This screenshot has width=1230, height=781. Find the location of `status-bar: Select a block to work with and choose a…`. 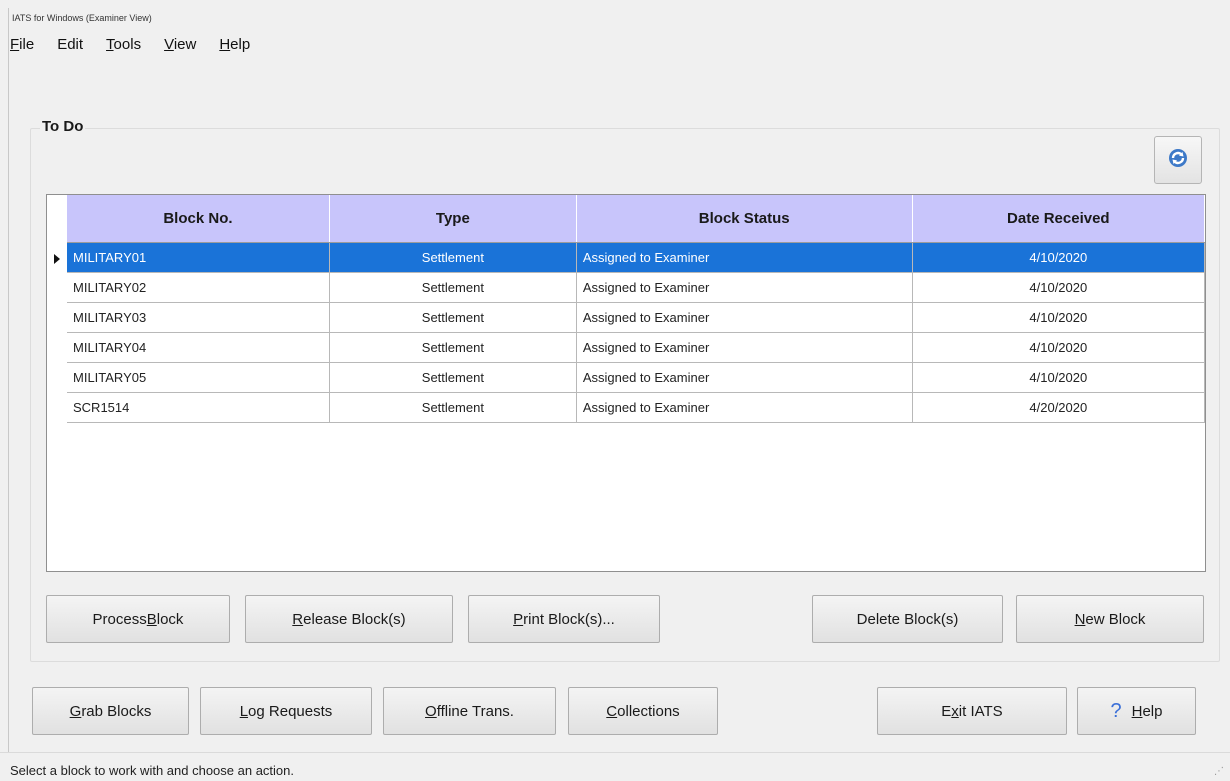

status-bar: Select a block to work with and choose a… is located at coordinates (615, 766).